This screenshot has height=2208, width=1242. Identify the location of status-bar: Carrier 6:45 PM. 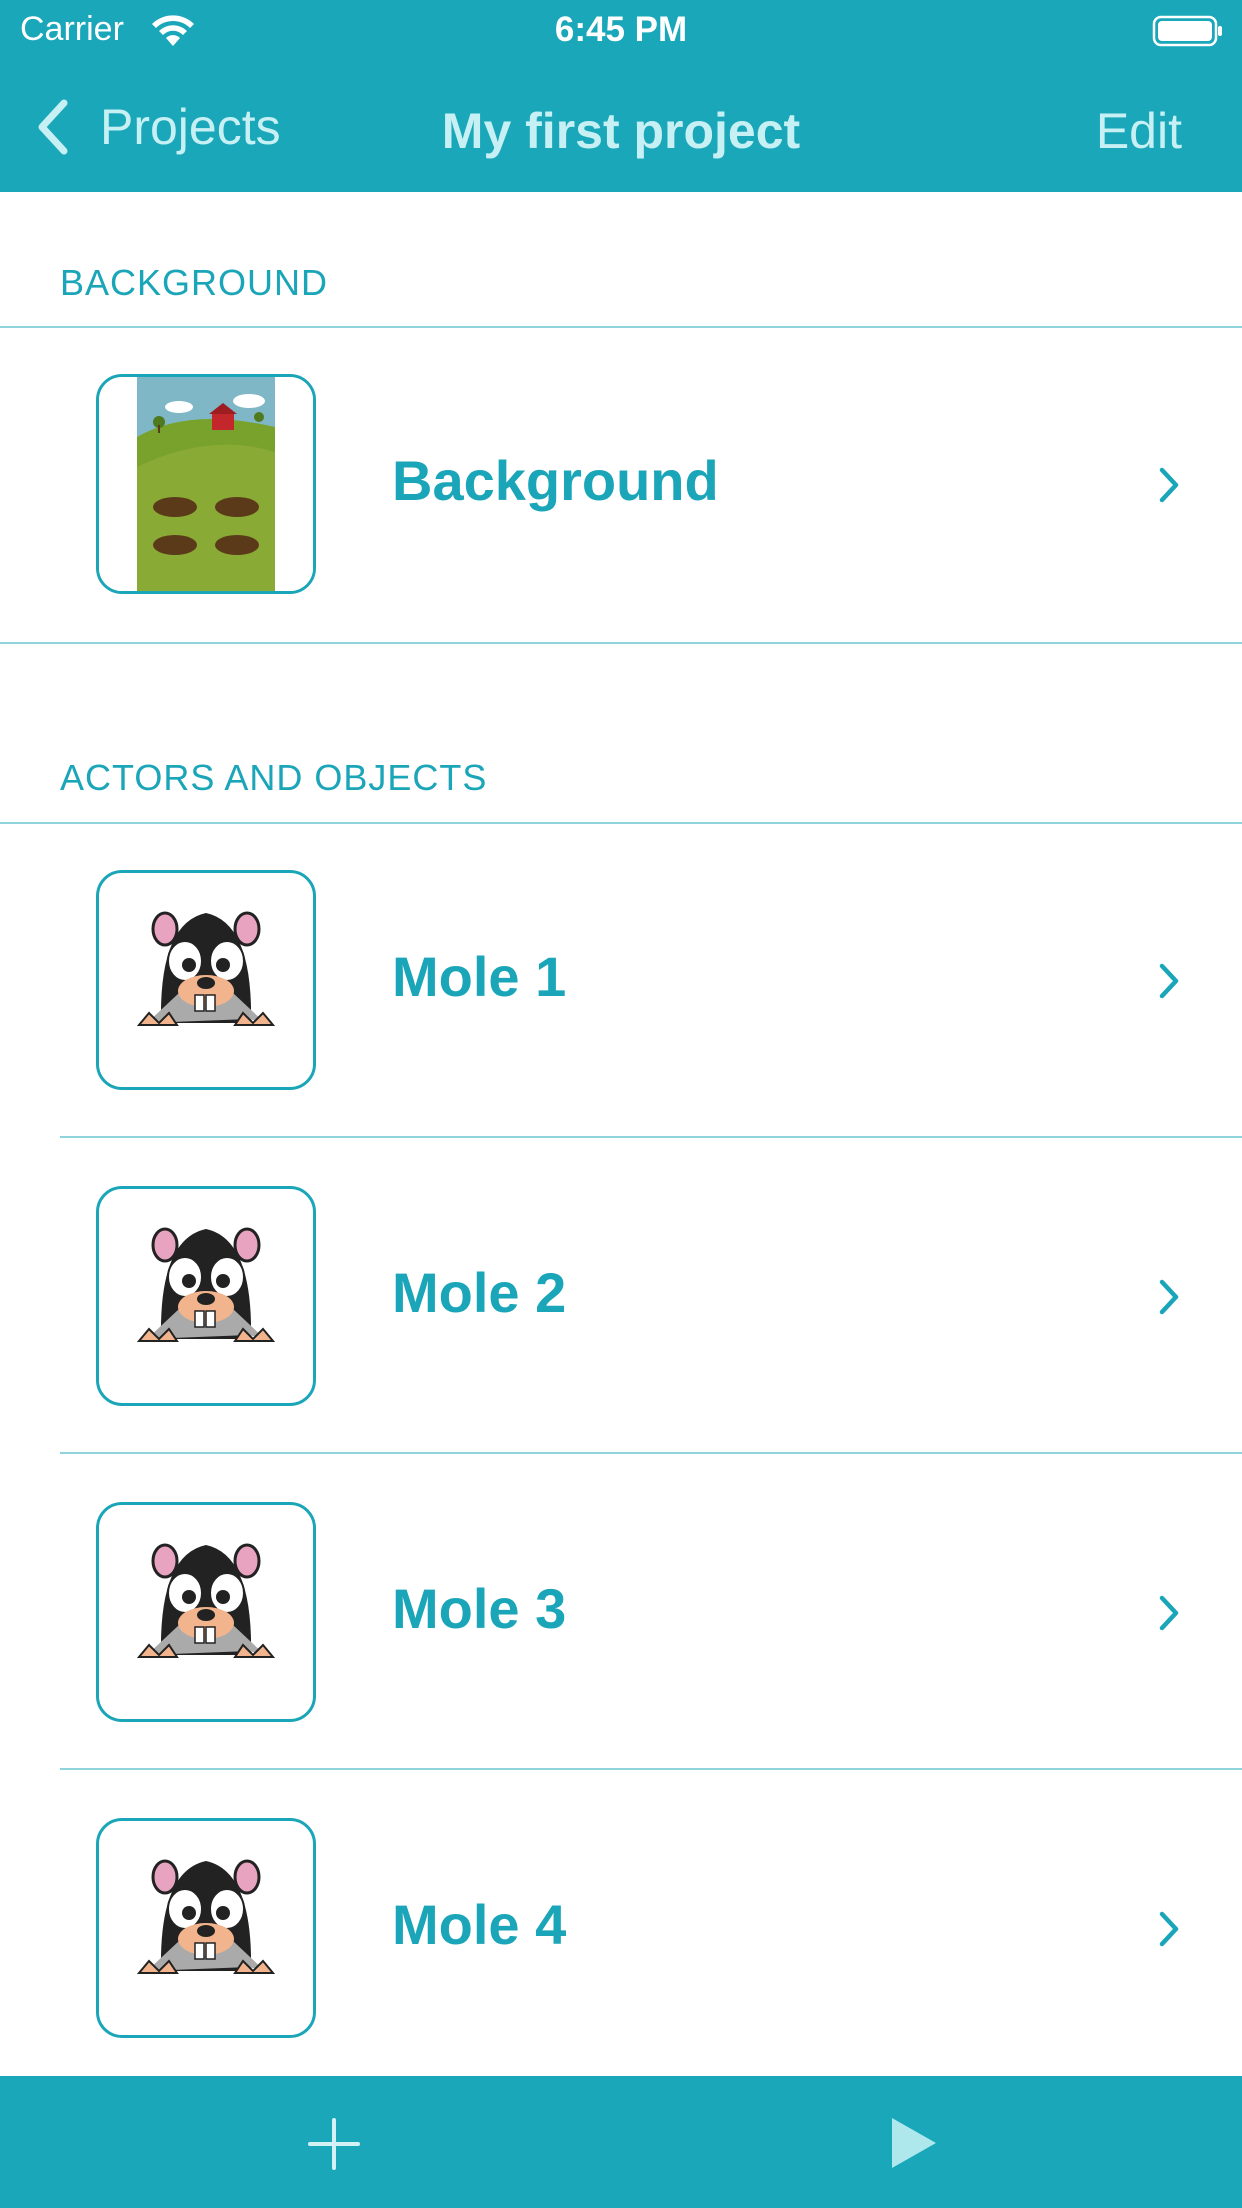
(621, 31).